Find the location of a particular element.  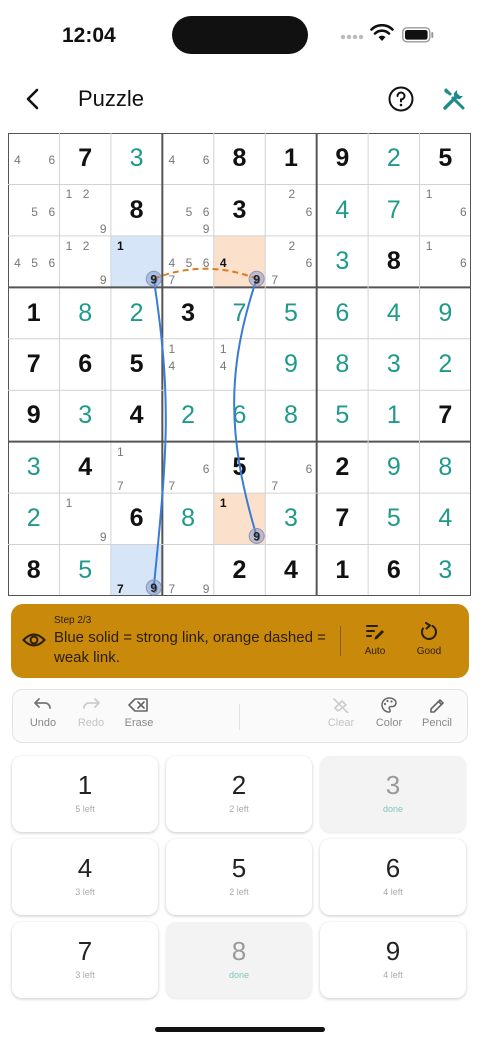

number-key-8: 8 done is located at coordinates (239, 960).